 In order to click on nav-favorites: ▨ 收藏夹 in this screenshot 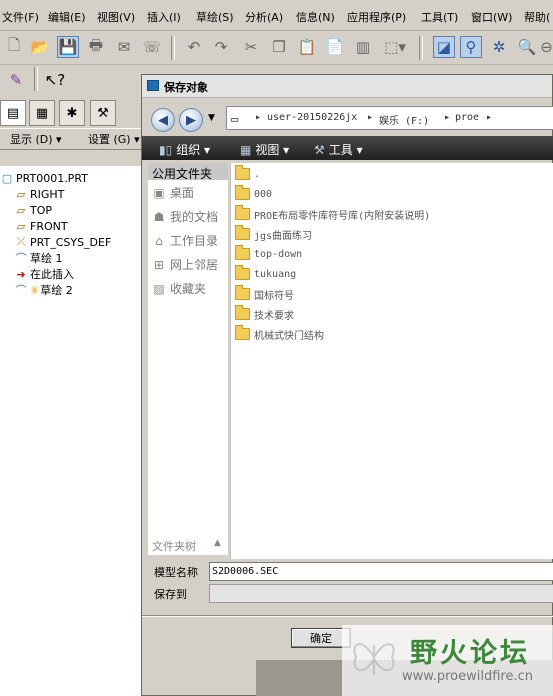, I will do `click(179, 288)`.